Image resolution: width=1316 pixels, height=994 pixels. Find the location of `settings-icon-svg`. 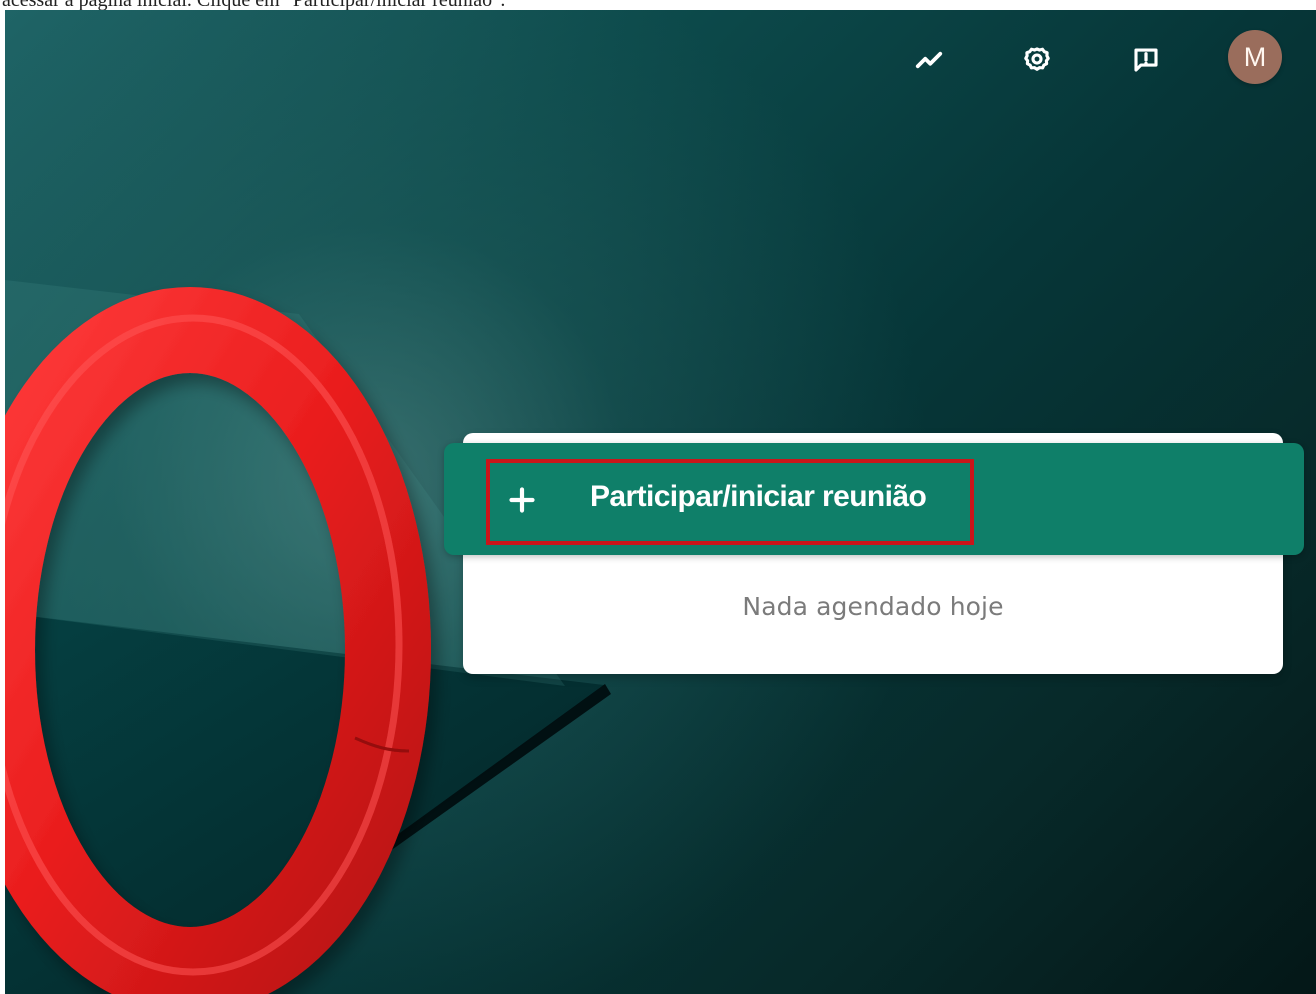

settings-icon-svg is located at coordinates (1037, 59).